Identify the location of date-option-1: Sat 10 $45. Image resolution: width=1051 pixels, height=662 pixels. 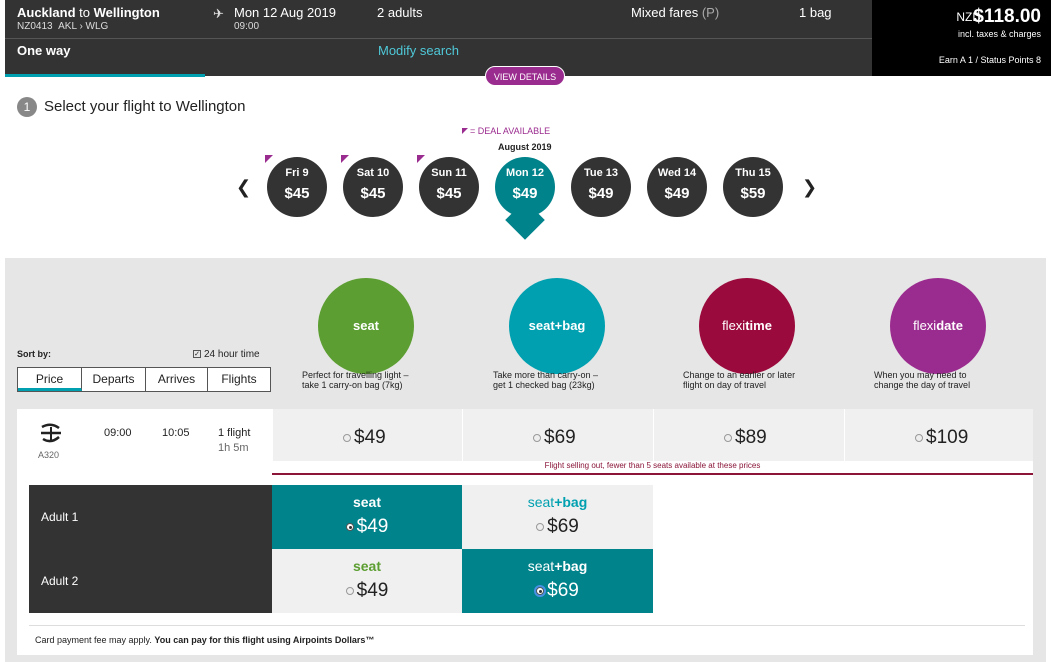
(372, 186).